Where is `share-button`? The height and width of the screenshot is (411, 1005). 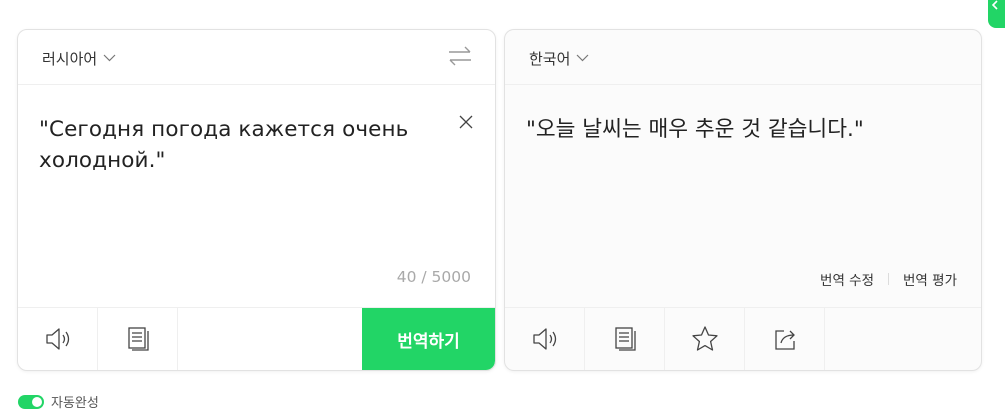
share-button is located at coordinates (785, 339).